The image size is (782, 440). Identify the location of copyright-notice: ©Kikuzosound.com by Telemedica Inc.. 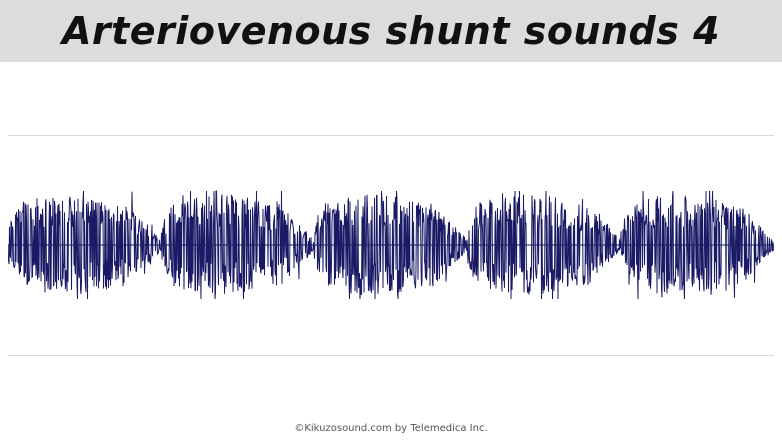
(391, 428).